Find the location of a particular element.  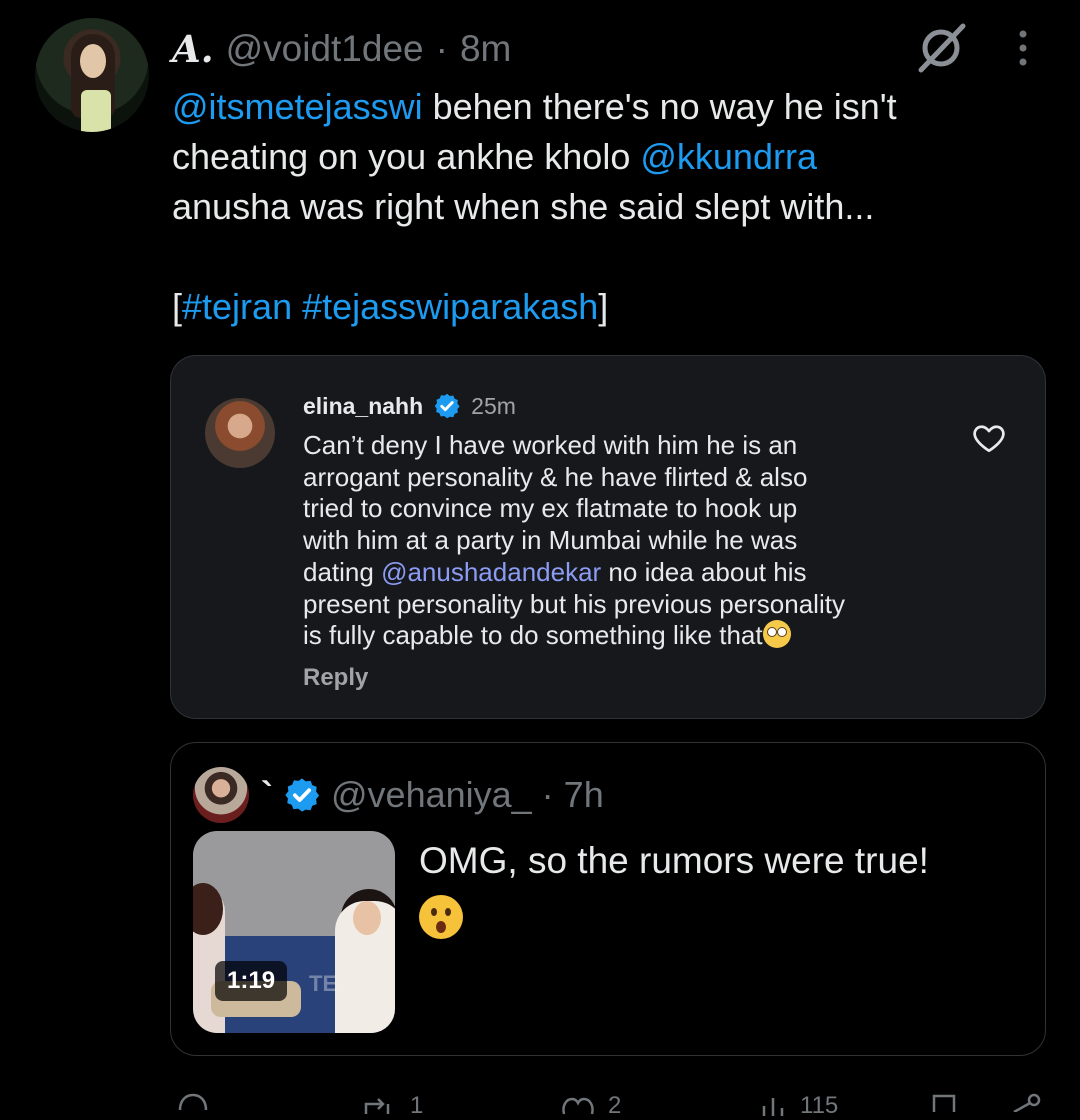

embedded-time: 7h is located at coordinates (583, 794).